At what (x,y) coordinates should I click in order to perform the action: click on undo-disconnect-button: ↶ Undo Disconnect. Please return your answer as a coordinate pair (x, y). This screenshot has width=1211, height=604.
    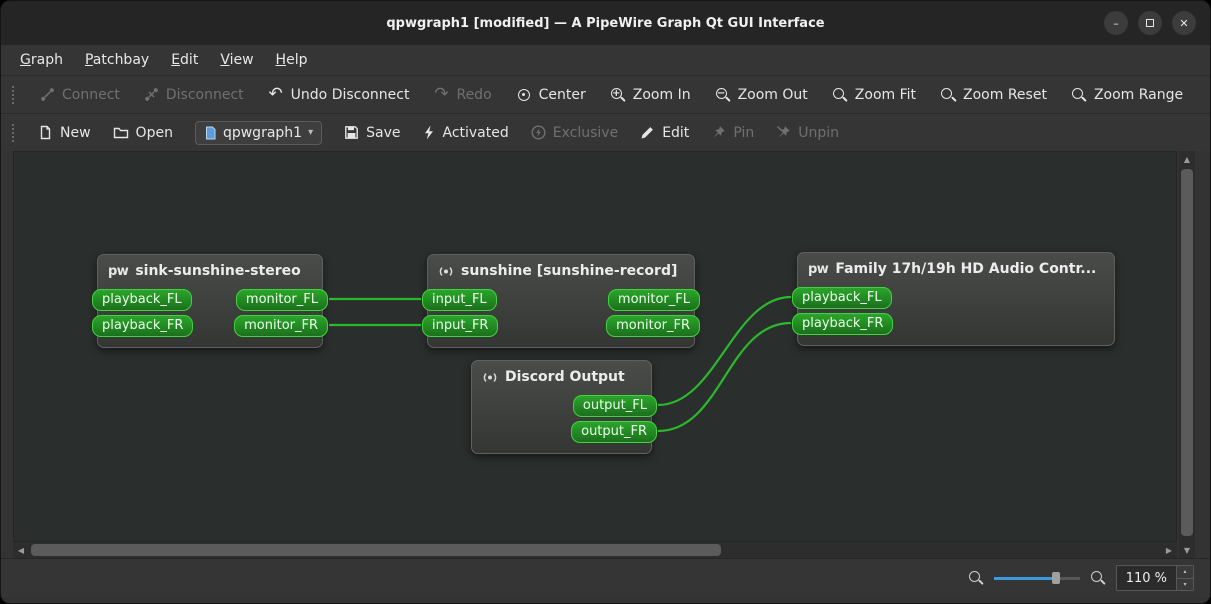
    Looking at the image, I should click on (339, 94).